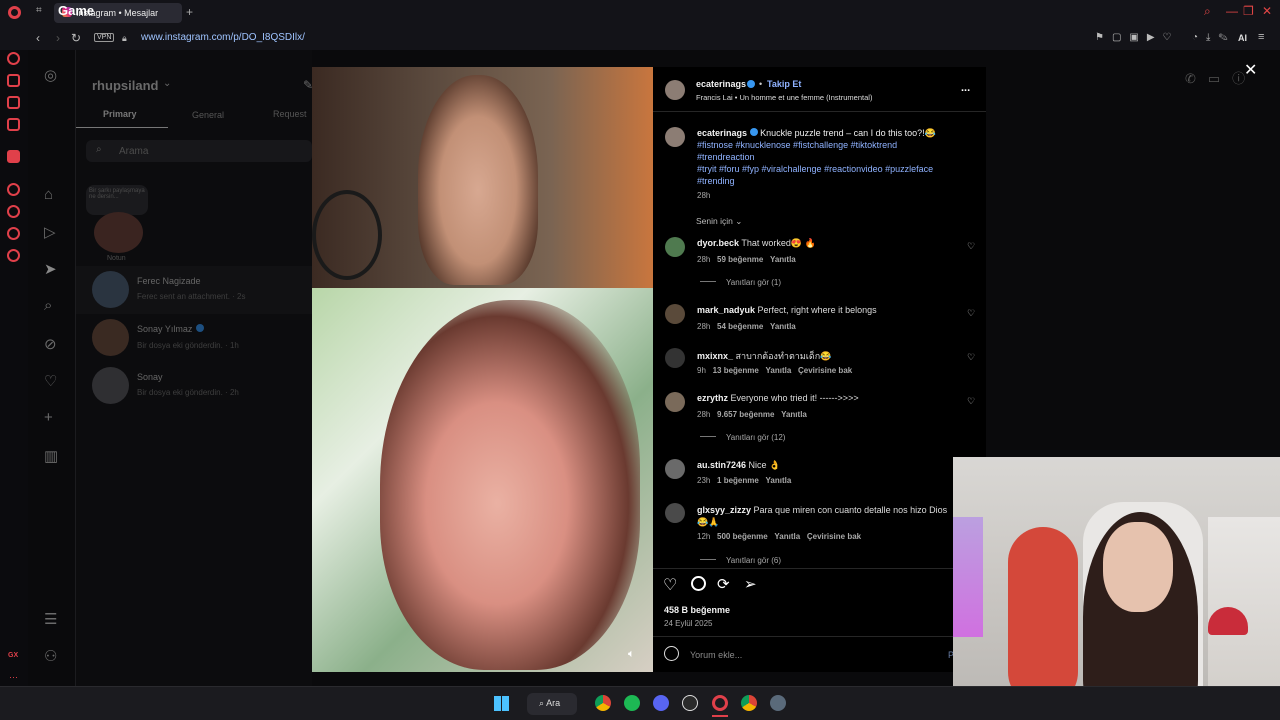  I want to click on like-count: 458 B beğenme, so click(697, 610).